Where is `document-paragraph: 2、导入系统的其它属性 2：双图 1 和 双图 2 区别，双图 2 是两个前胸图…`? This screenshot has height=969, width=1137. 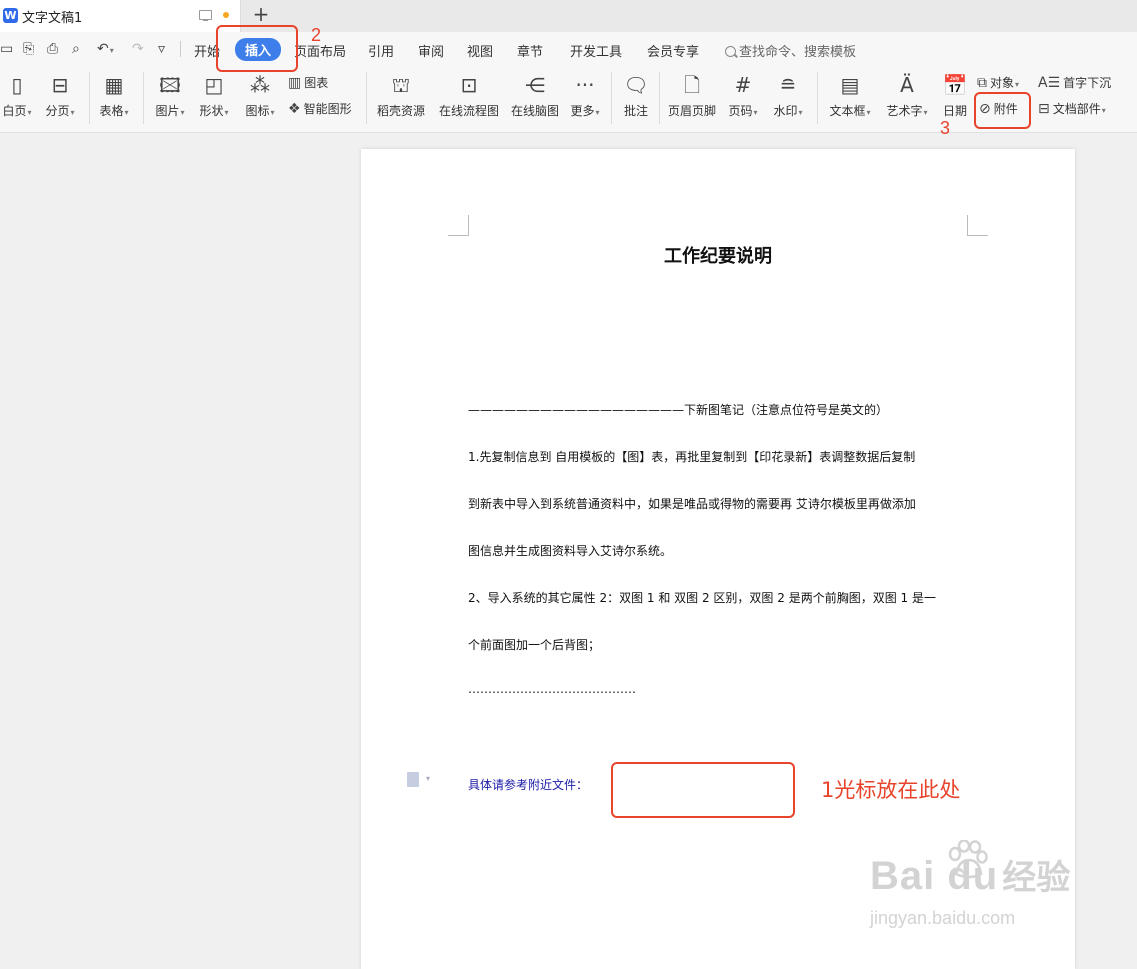
document-paragraph: 2、导入系统的其它属性 2：双图 1 和 双图 2 区别，双图 2 是两个前胸图… is located at coordinates (702, 598).